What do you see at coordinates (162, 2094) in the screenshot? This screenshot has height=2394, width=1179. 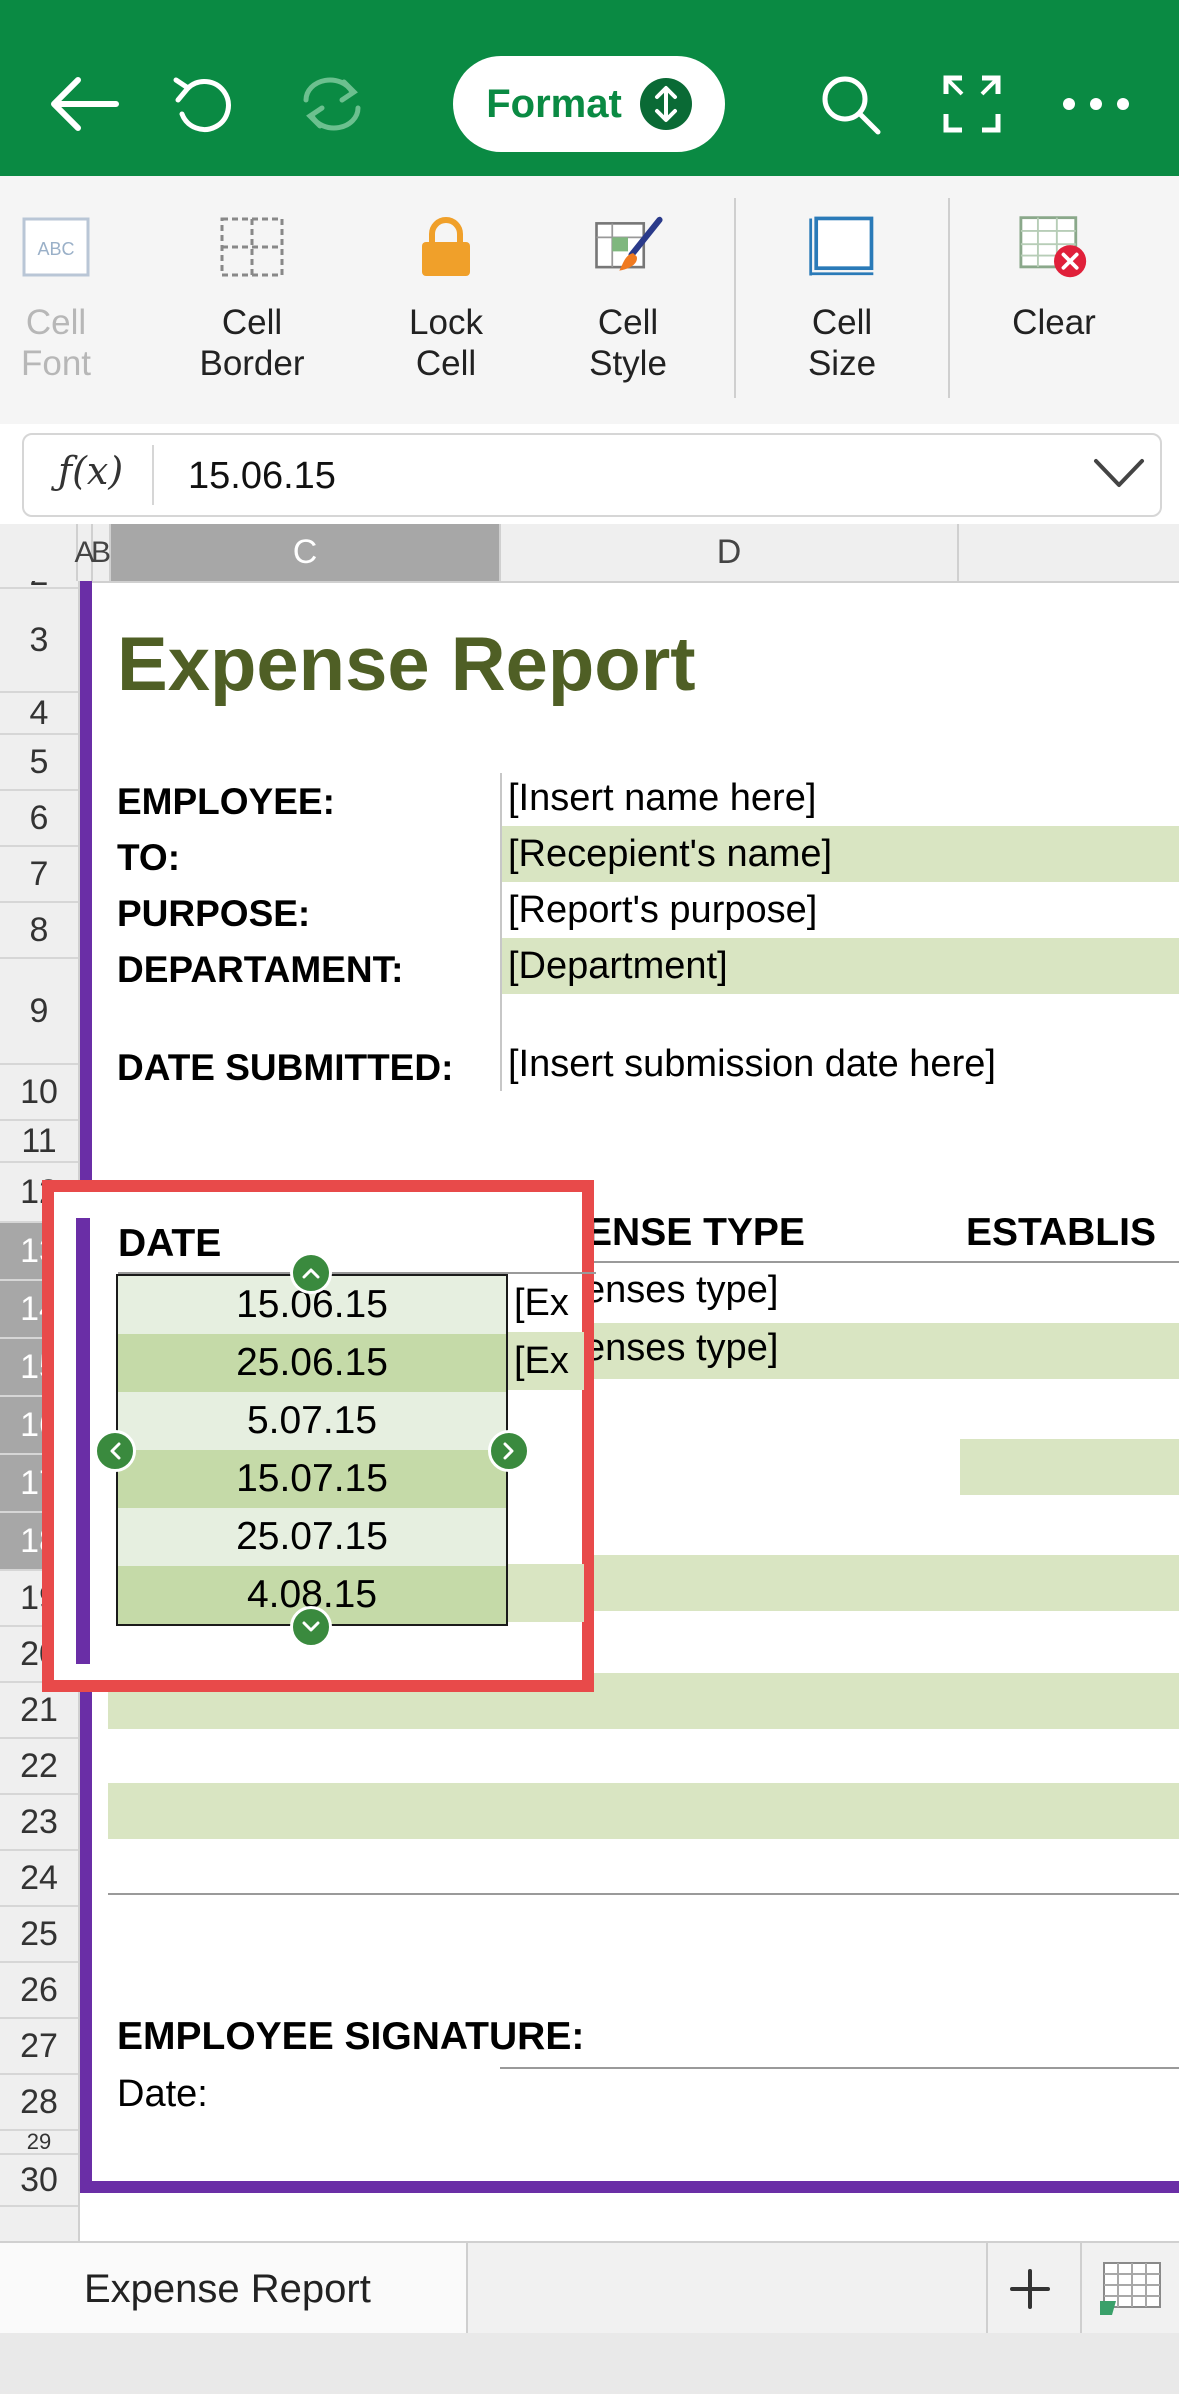 I see `date-label: Date:` at bounding box center [162, 2094].